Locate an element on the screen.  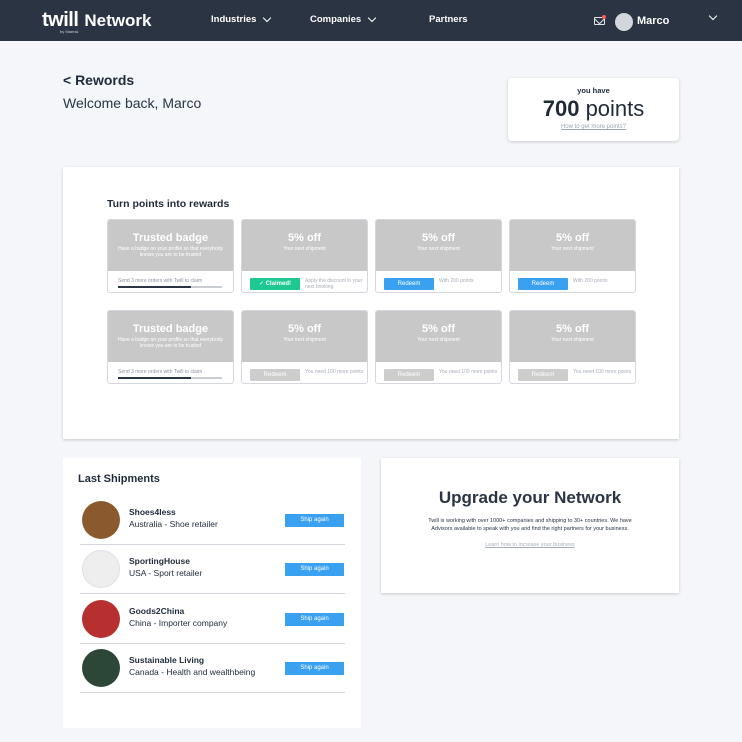
points-unit: points is located at coordinates (615, 108).